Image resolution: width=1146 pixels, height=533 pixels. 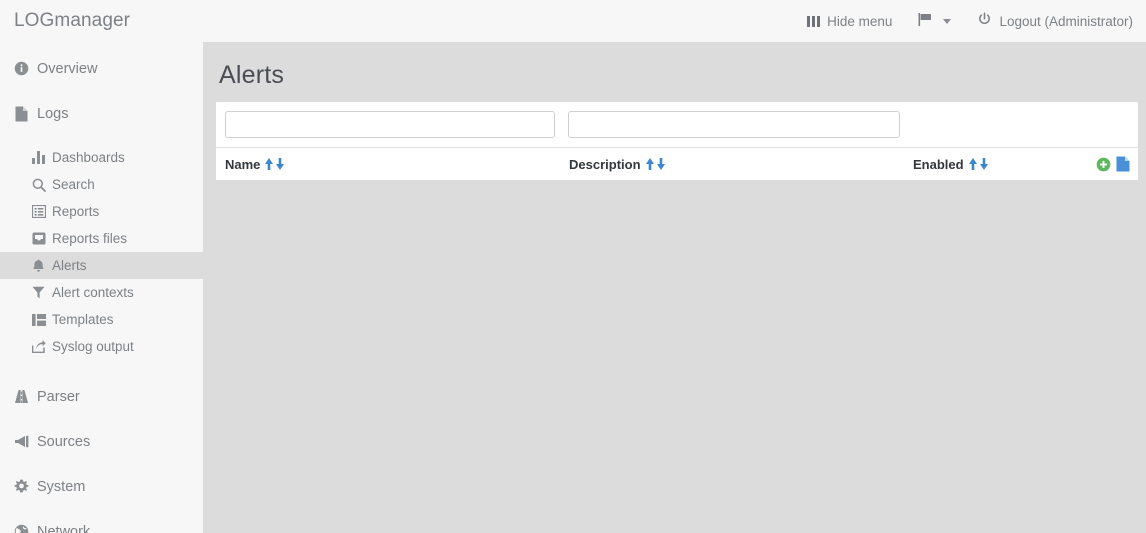 I want to click on sidebar-item-network: Network, so click(x=101, y=525).